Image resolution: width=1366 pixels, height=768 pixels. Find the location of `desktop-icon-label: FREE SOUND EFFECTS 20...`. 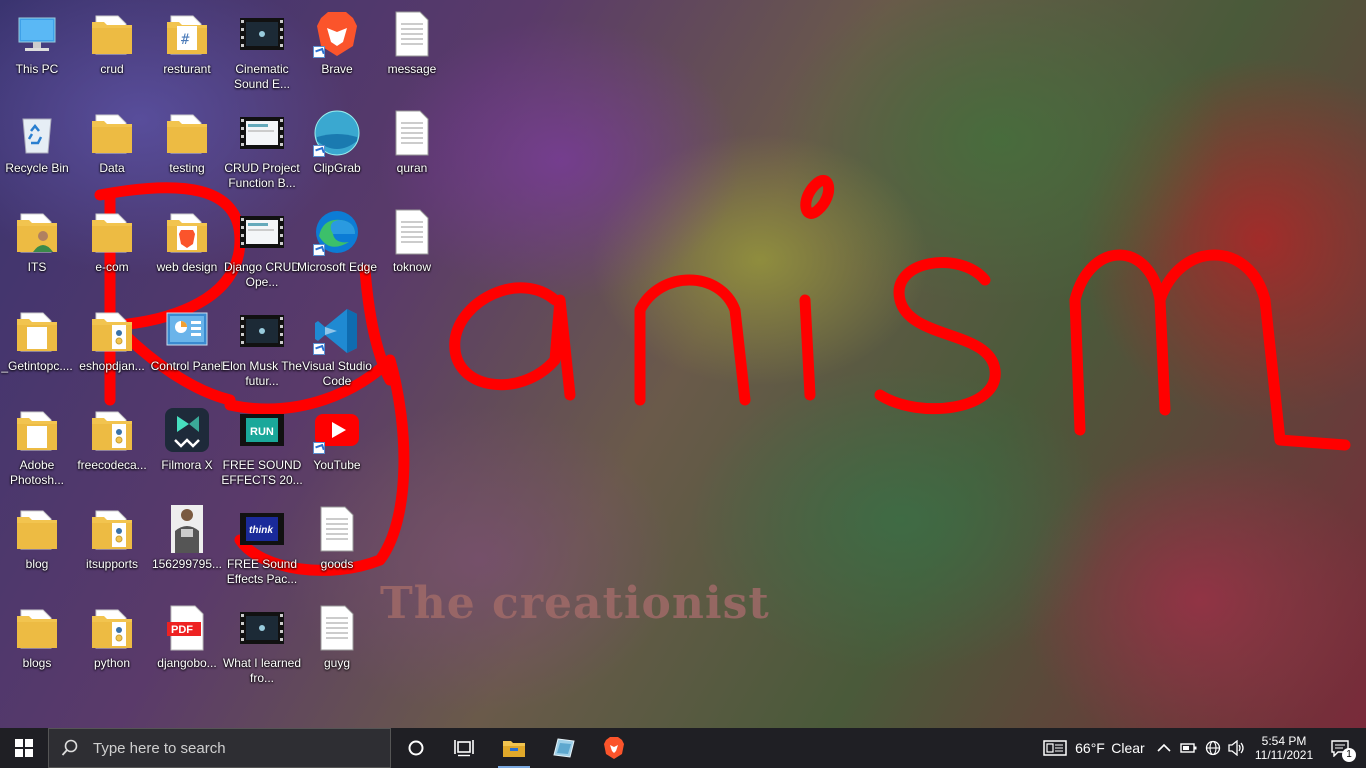

desktop-icon-label: FREE SOUND EFFECTS 20... is located at coordinates (262, 472).